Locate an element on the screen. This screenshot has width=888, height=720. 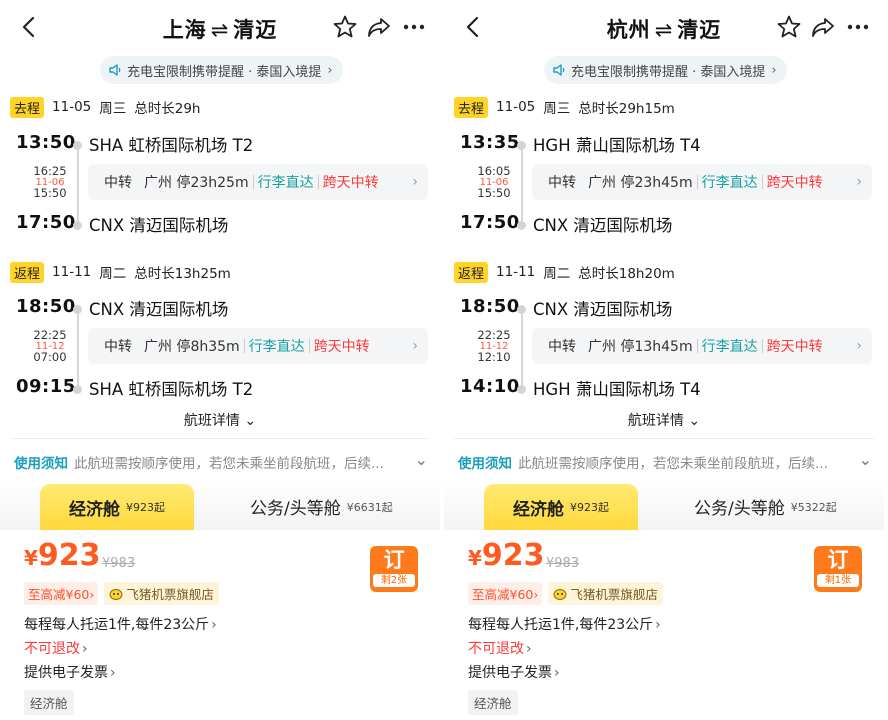
title-arrow: ⇌ is located at coordinates (664, 30).